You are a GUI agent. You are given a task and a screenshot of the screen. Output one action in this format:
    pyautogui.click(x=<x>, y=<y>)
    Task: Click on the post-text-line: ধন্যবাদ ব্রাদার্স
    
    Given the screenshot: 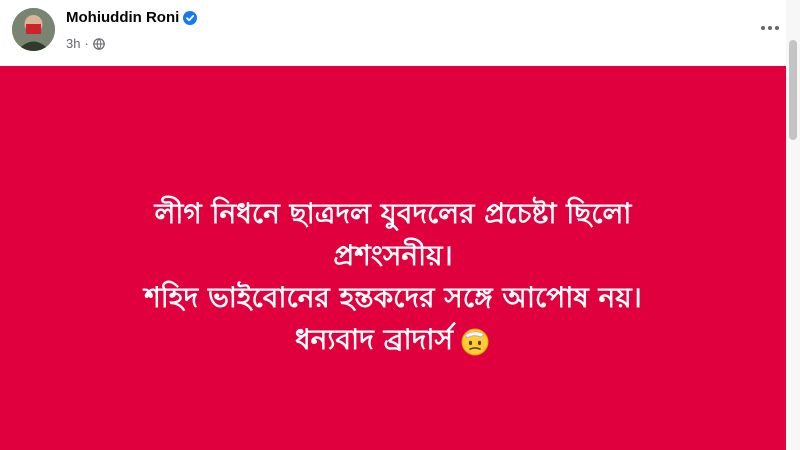 What is the action you would take?
    pyautogui.click(x=374, y=339)
    